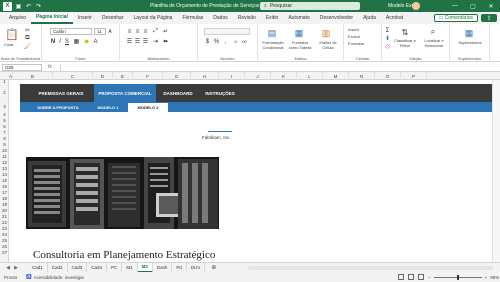 Image resolution: width=500 pixels, height=282 pixels. I want to click on close-button: ✕, so click(491, 6).